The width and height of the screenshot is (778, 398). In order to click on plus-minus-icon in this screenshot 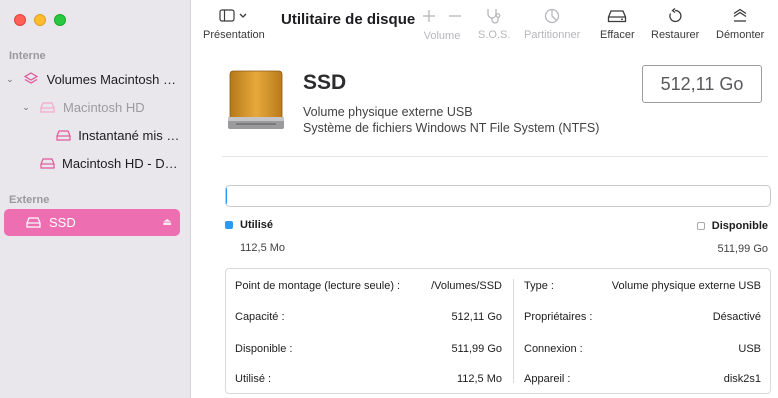, I will do `click(442, 16)`.